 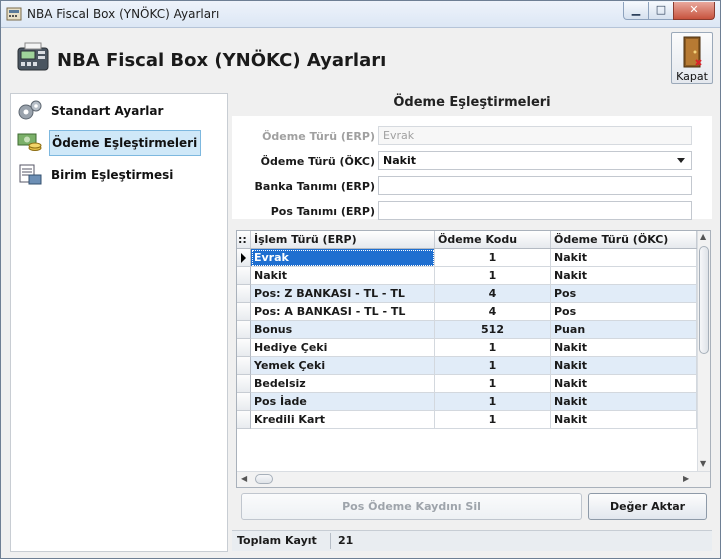 What do you see at coordinates (343, 348) in the screenshot?
I see `cell-islem-turu: Hediye Çeki` at bounding box center [343, 348].